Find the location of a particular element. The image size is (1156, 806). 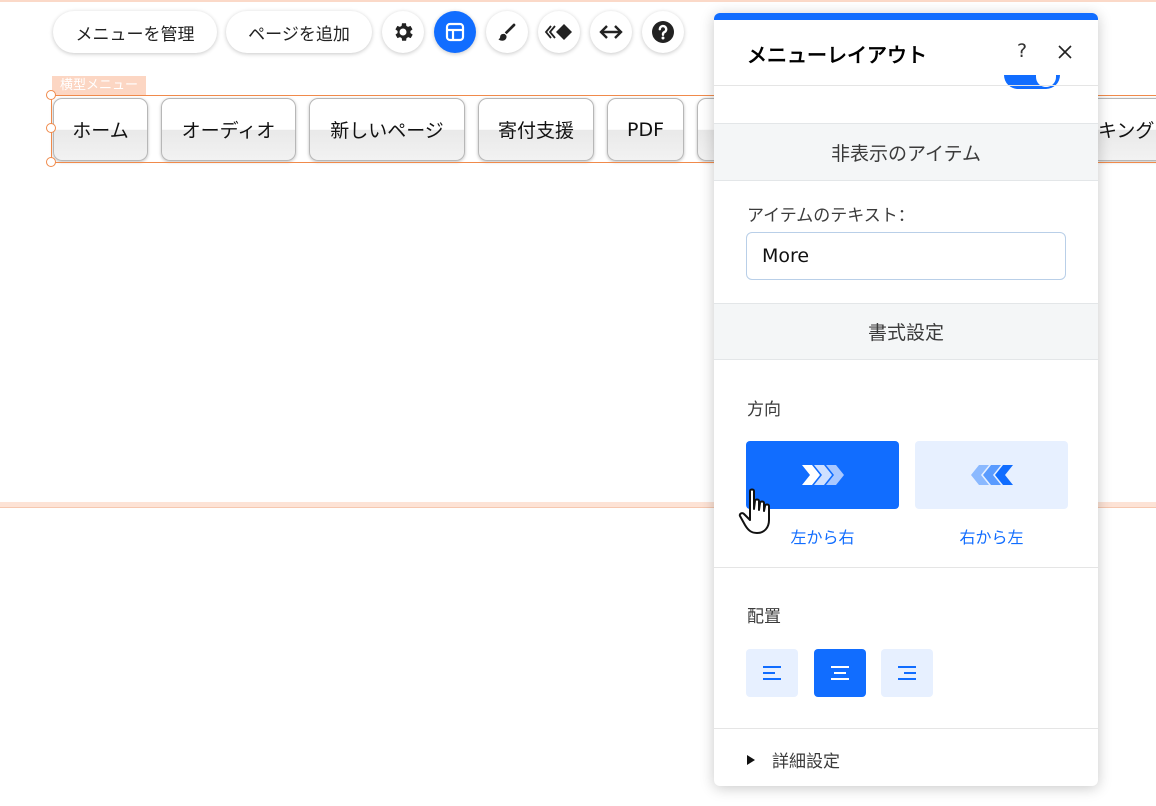

alignment-divider is located at coordinates (906, 728).